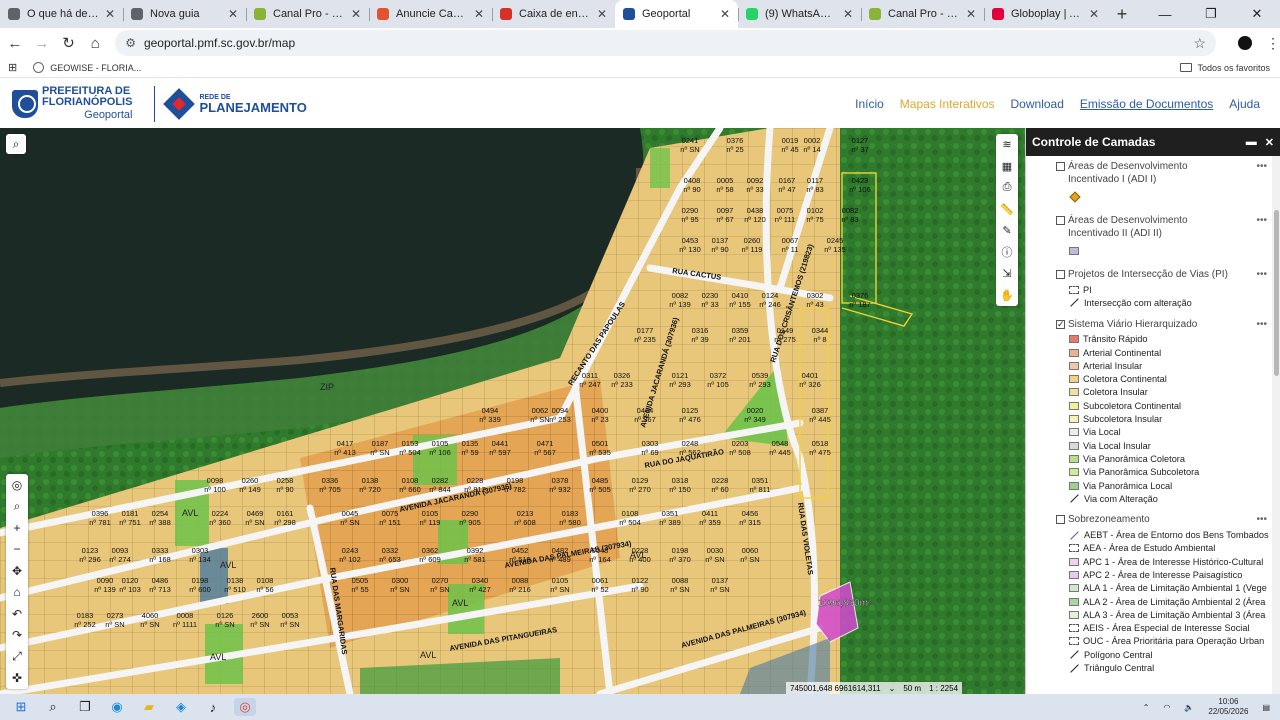 This screenshot has height=720, width=1280. Describe the element at coordinates (680, 375) in the screenshot. I see `lot-number-label: 0121` at that location.